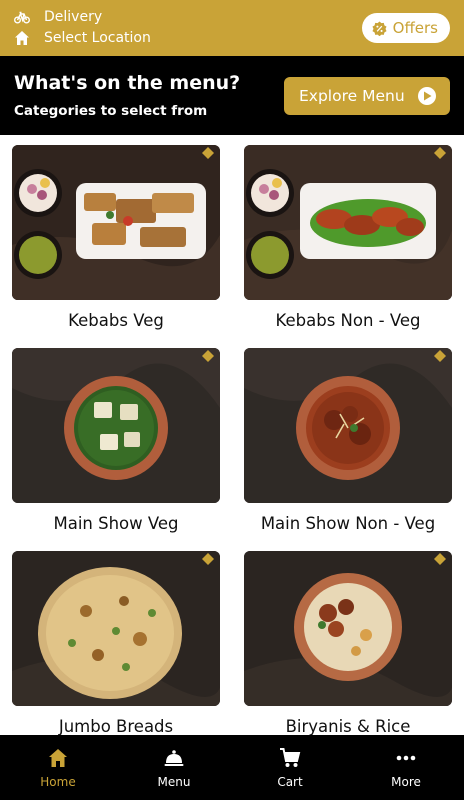  I want to click on category-card-main-show-non-veg: Main Show Non - Veg, so click(348, 440).